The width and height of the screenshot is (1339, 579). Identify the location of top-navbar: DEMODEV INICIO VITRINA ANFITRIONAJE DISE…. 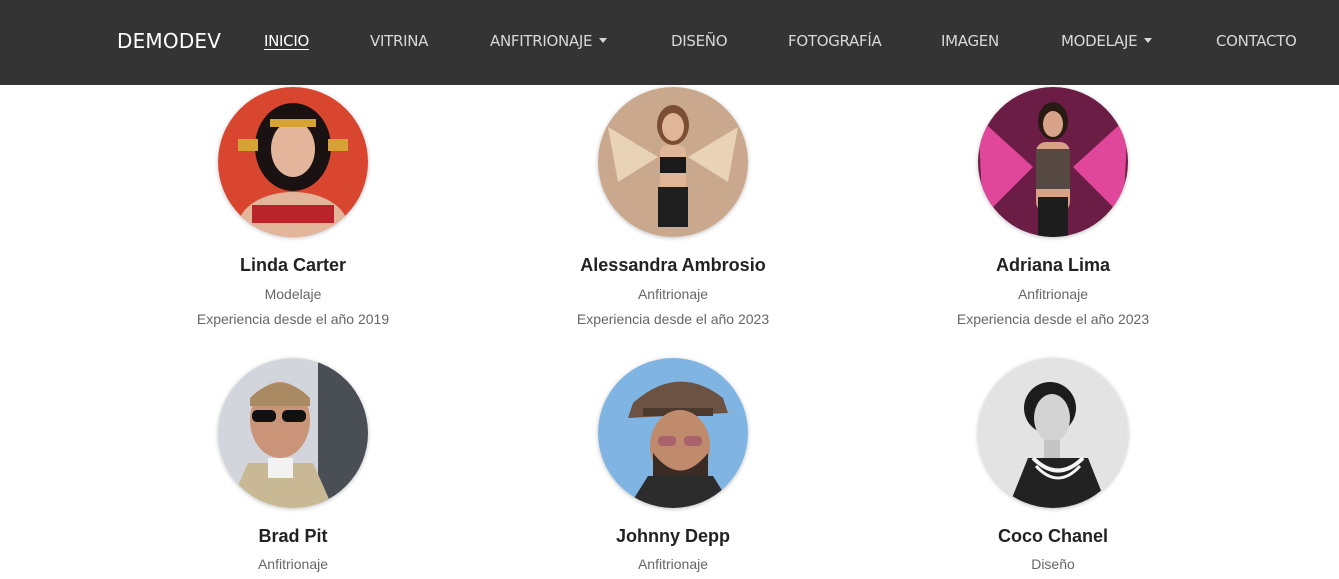
(669, 42).